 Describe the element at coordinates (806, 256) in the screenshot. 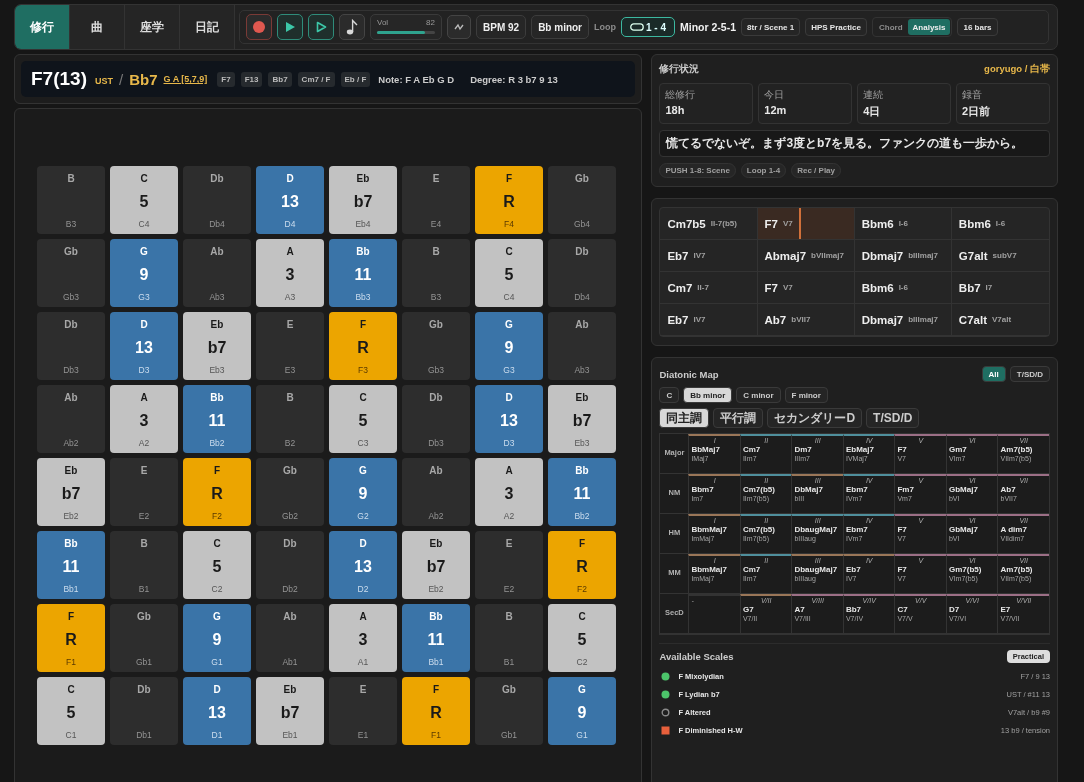

I see `chord-cell: Abmaj7 bVIImaj7` at that location.